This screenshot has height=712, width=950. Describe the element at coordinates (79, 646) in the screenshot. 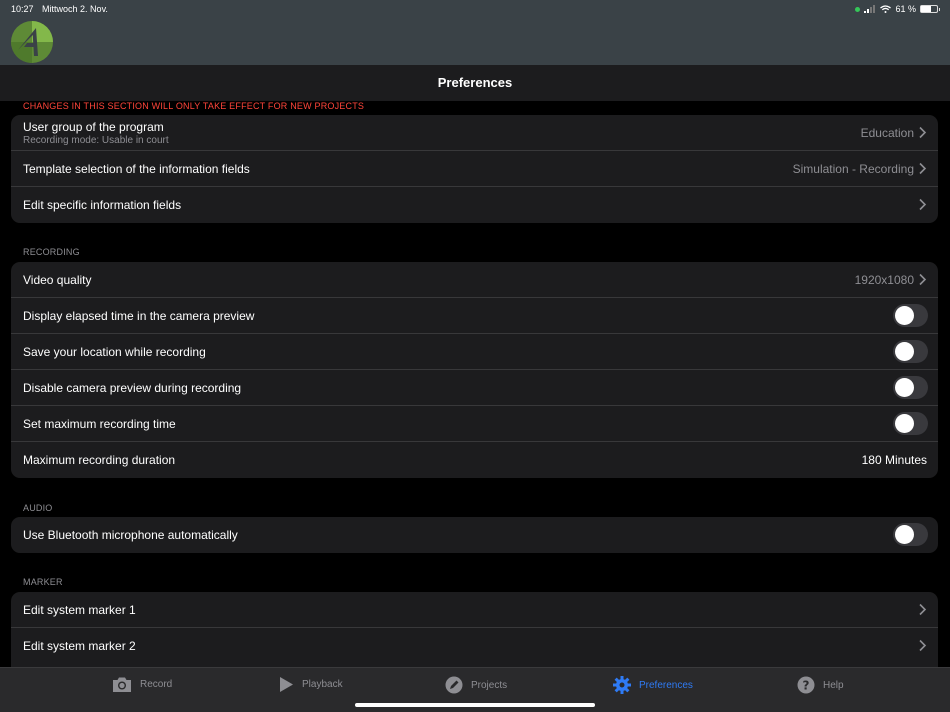

I see `system-marker-2-label: Edit system marker 2` at that location.